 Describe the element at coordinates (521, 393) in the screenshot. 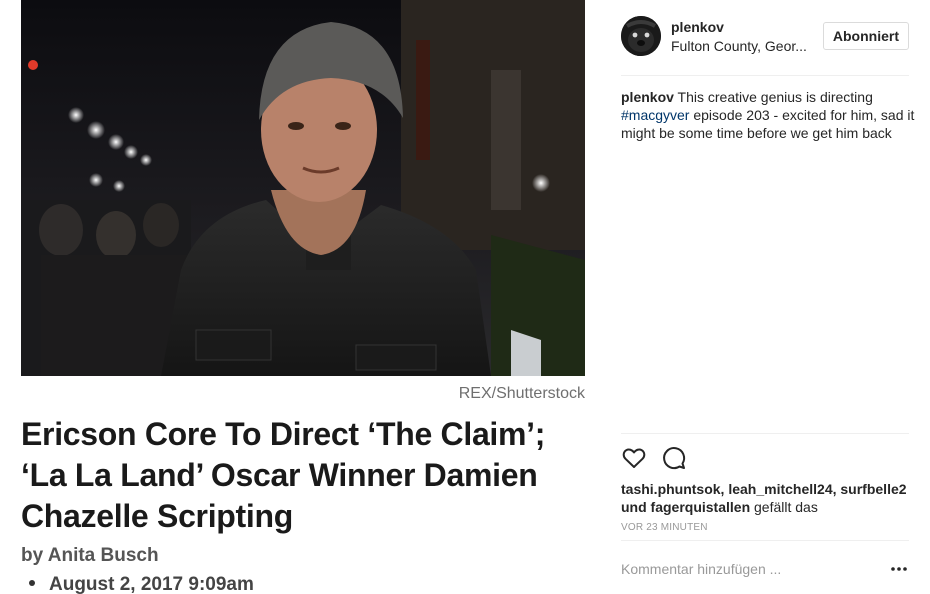

I see `photo-credit: REX/Shutterstock` at that location.